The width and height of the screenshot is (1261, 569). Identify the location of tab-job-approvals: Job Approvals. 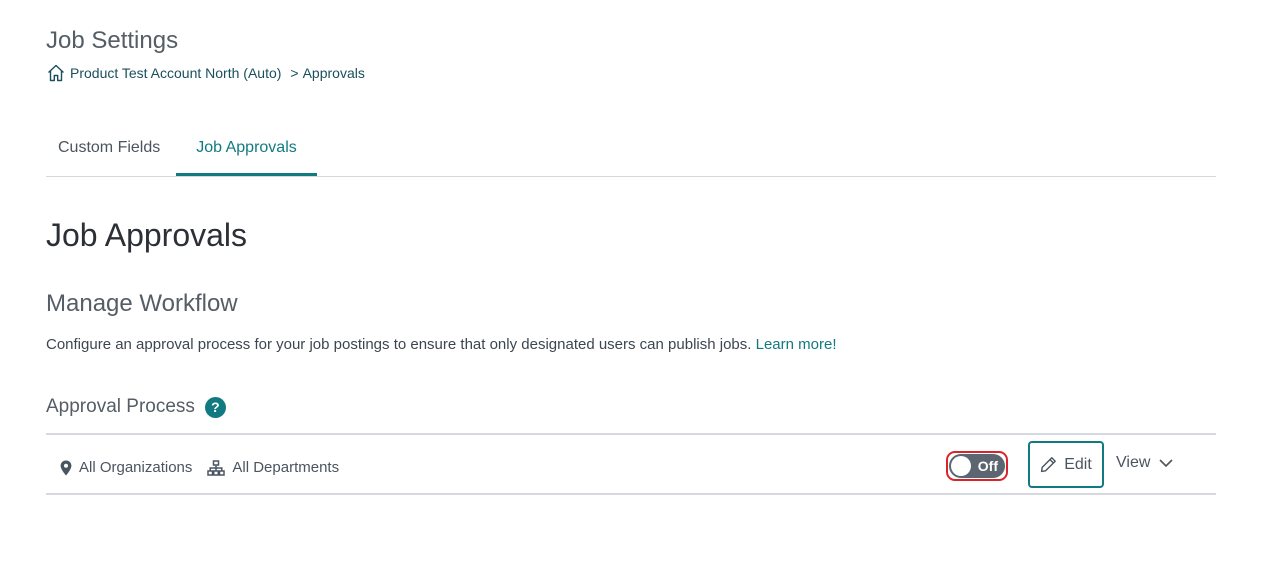
(246, 150).